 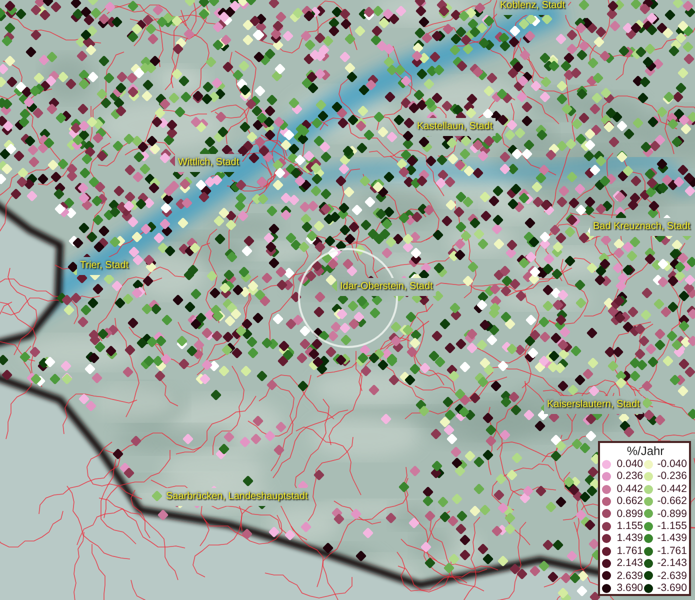 What do you see at coordinates (671, 501) in the screenshot?
I see `legend-value: -0.662` at bounding box center [671, 501].